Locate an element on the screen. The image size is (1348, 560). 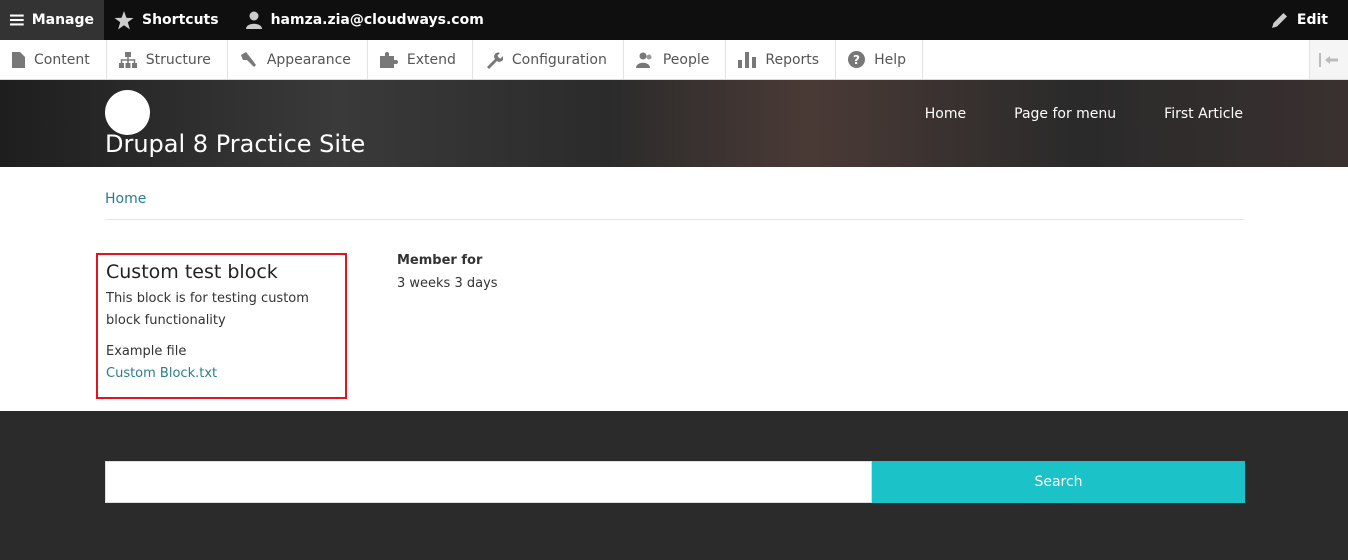
search-button: Search is located at coordinates (1058, 482).